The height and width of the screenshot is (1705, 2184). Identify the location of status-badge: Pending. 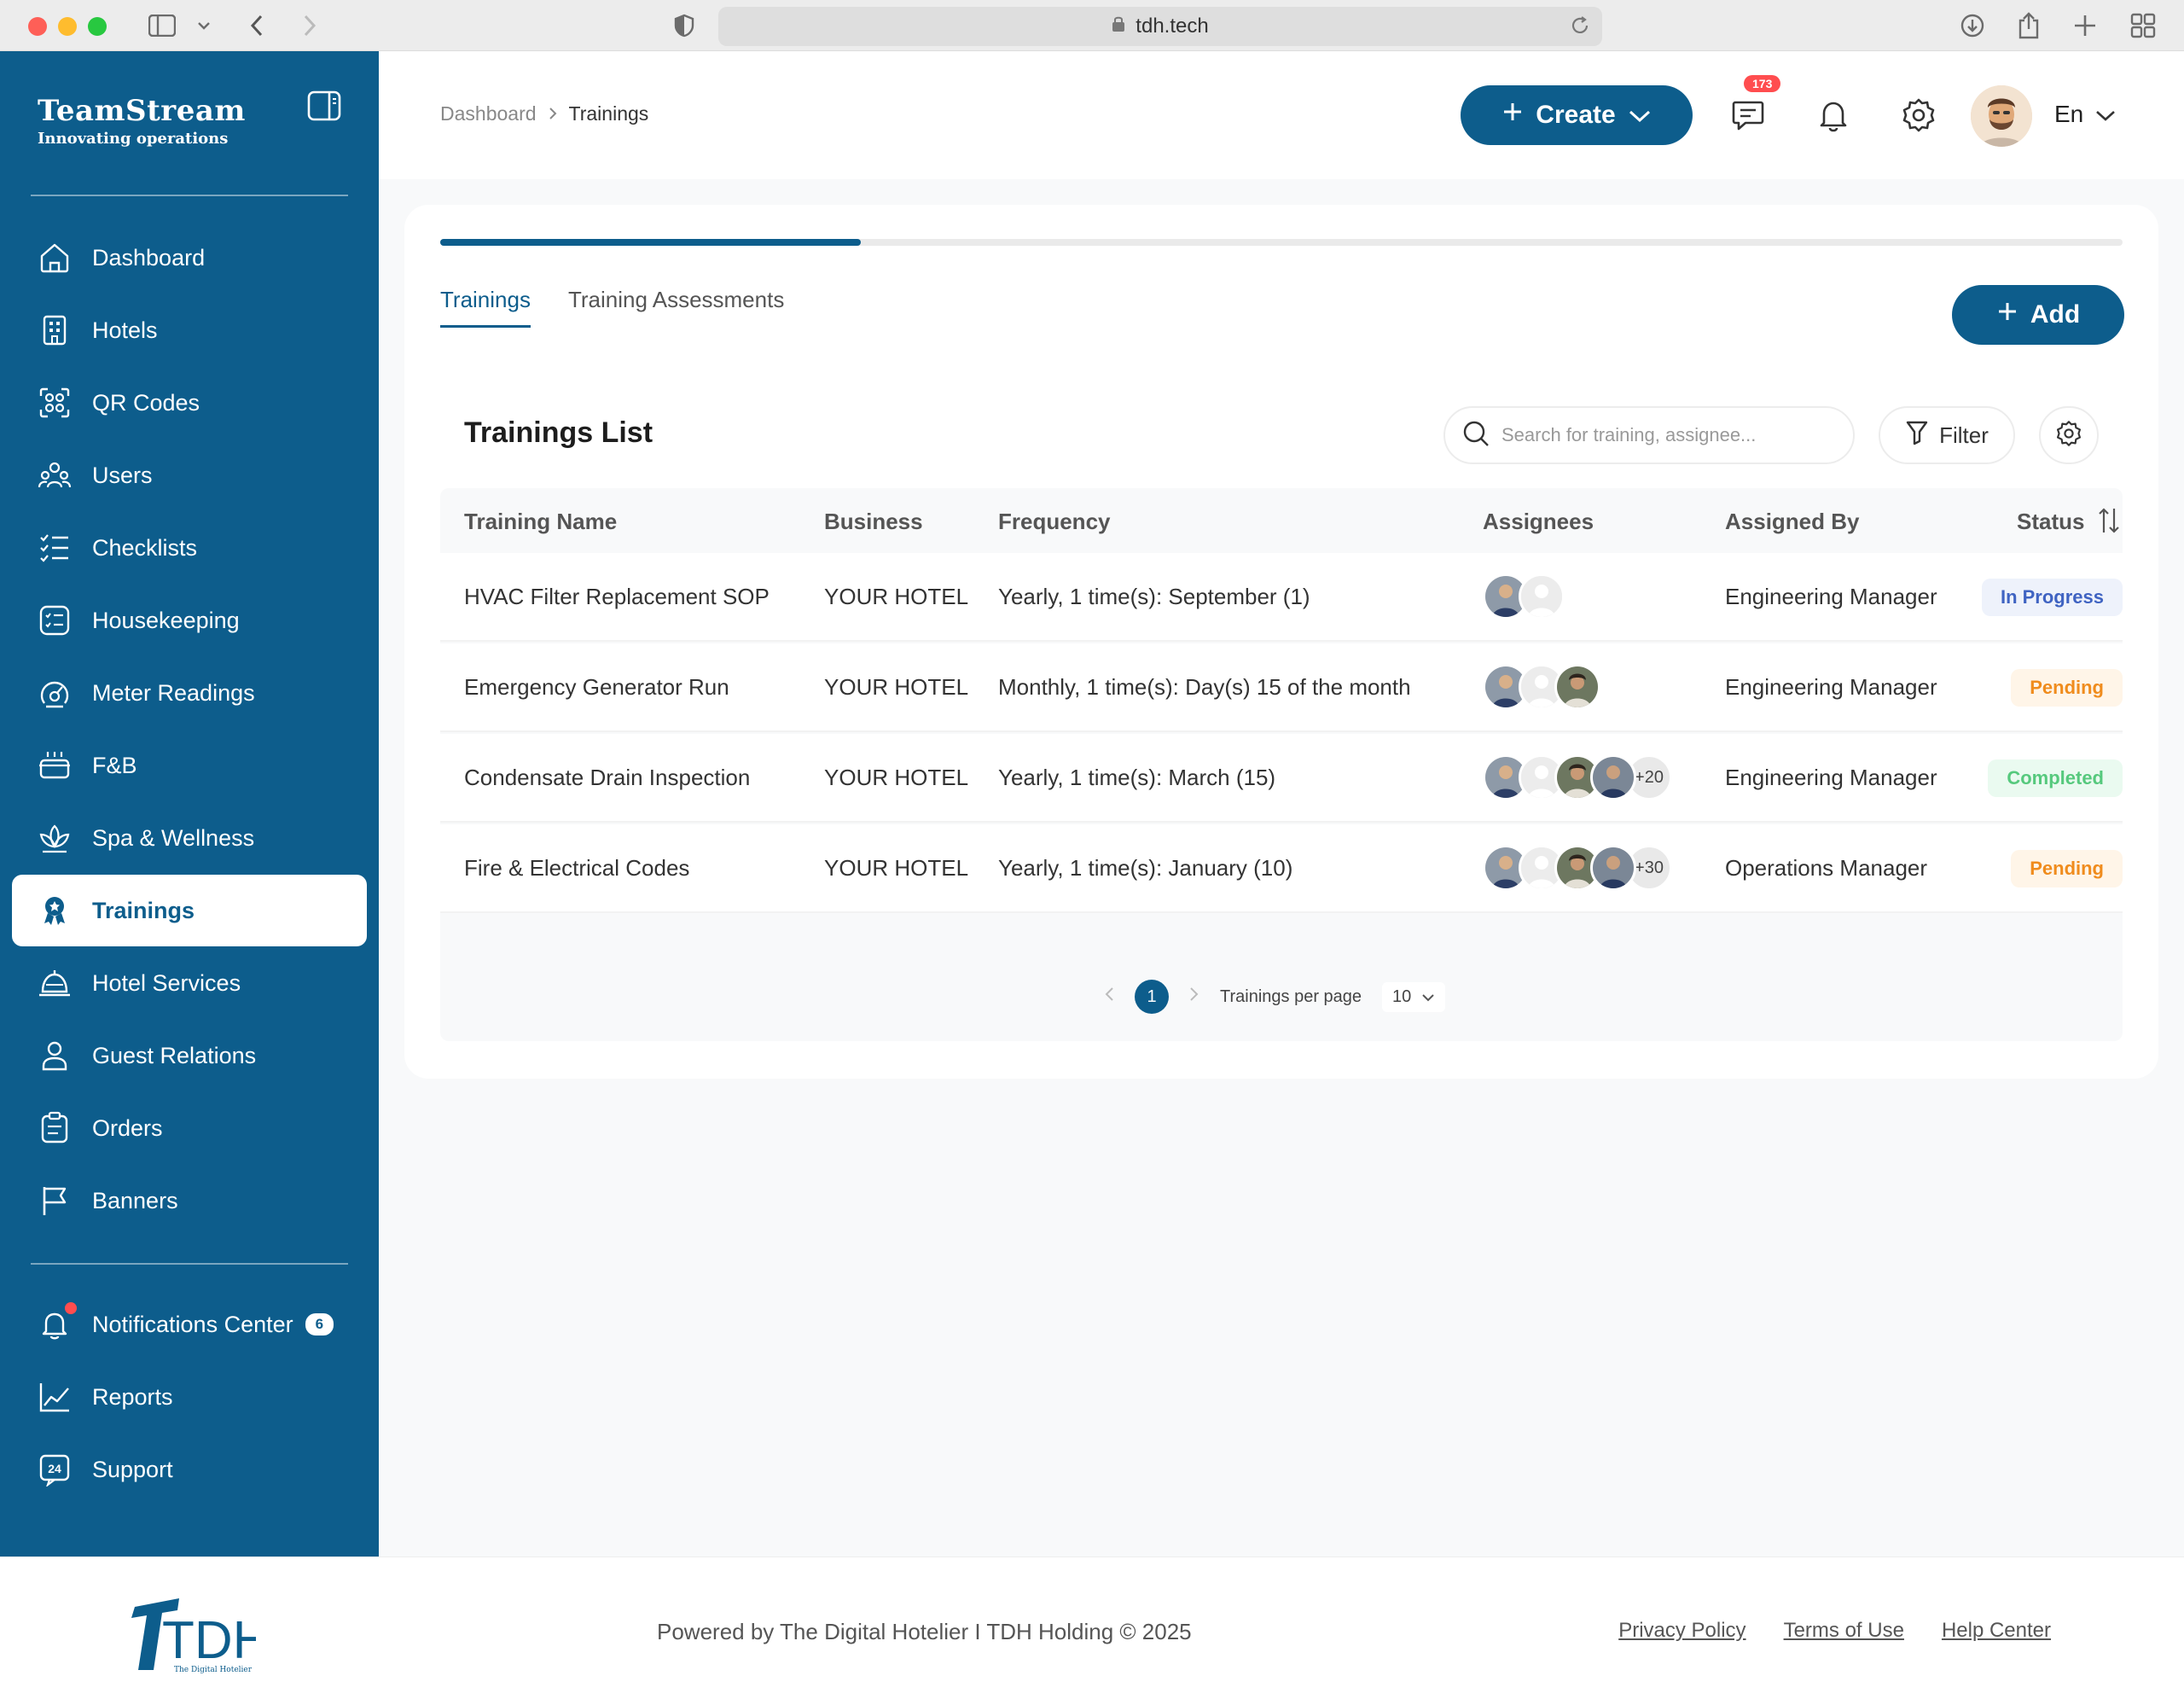
(2067, 868).